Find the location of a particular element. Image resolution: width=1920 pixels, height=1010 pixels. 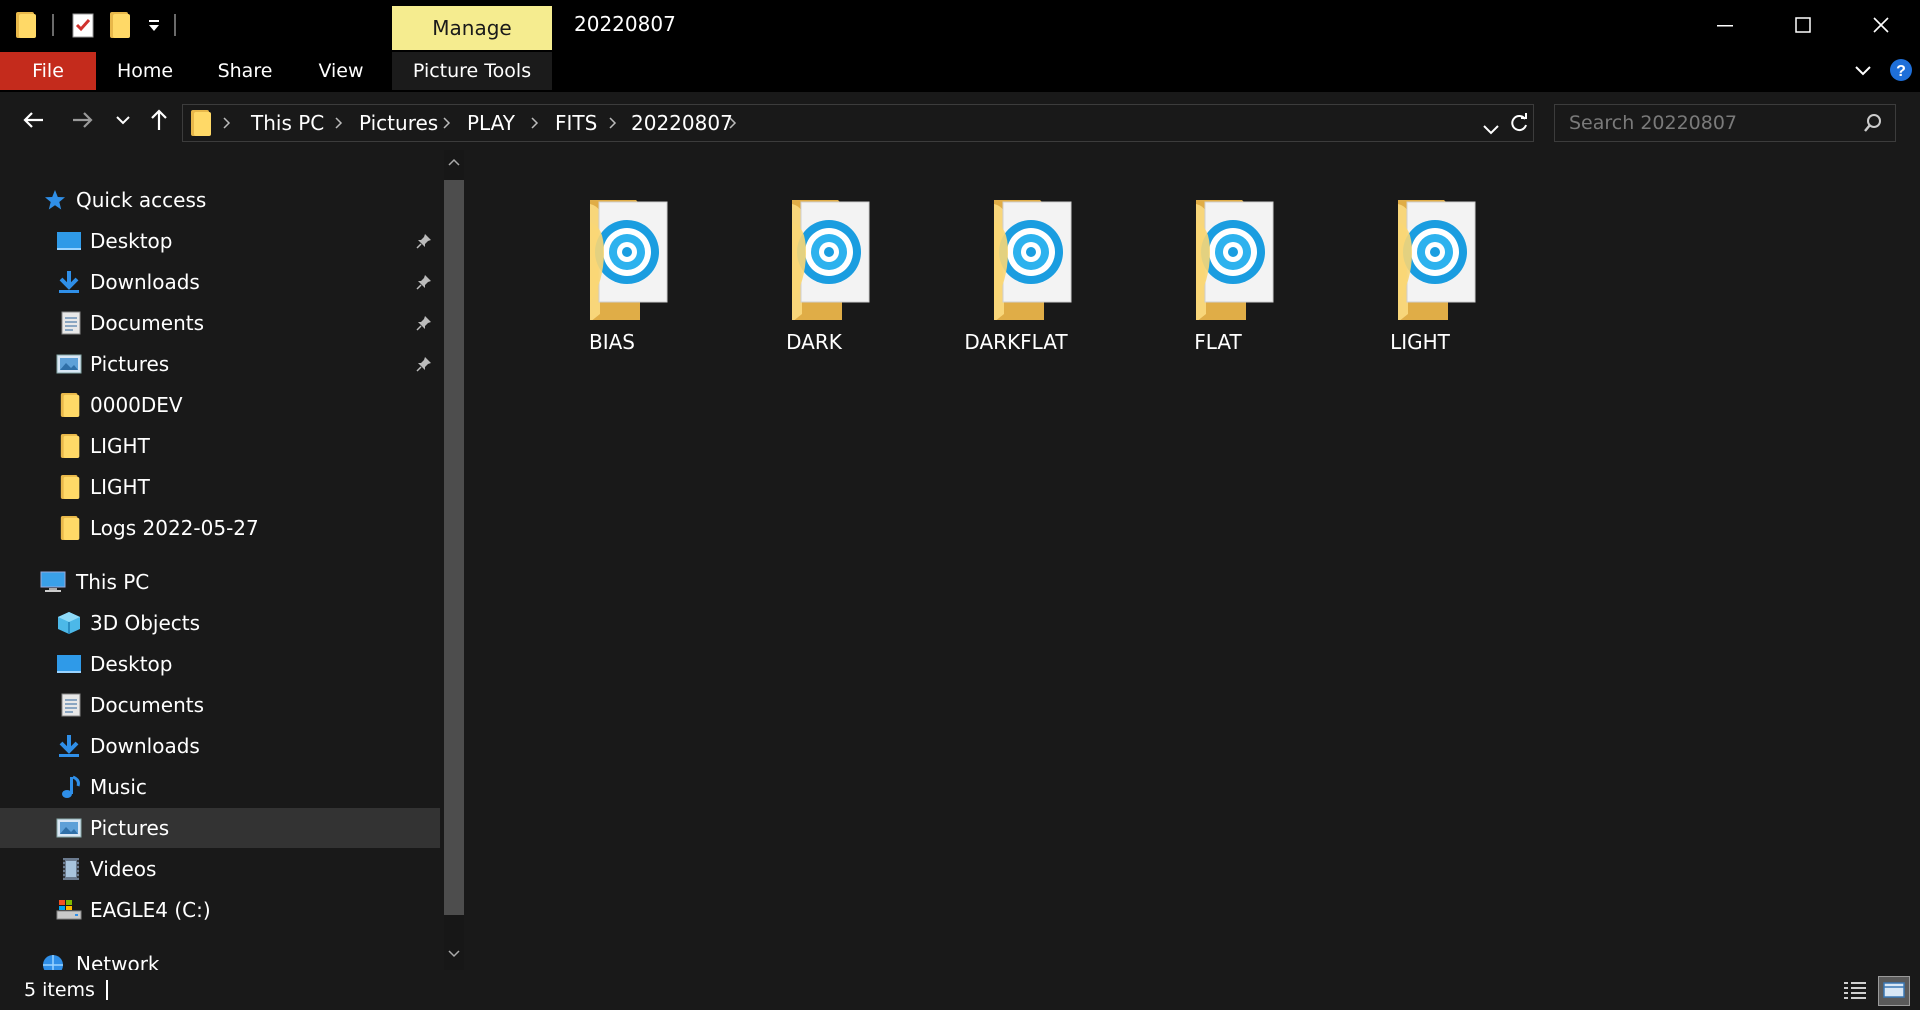

pictures-icon is located at coordinates (69, 828).